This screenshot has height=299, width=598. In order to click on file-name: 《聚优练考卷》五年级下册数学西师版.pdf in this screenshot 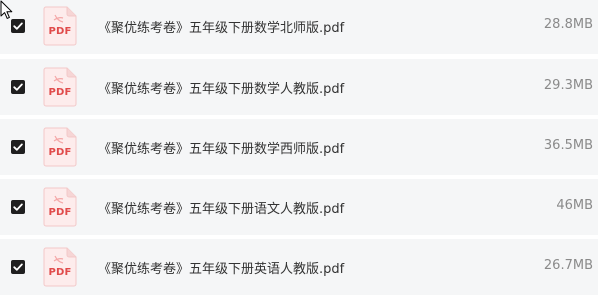, I will do `click(221, 147)`.